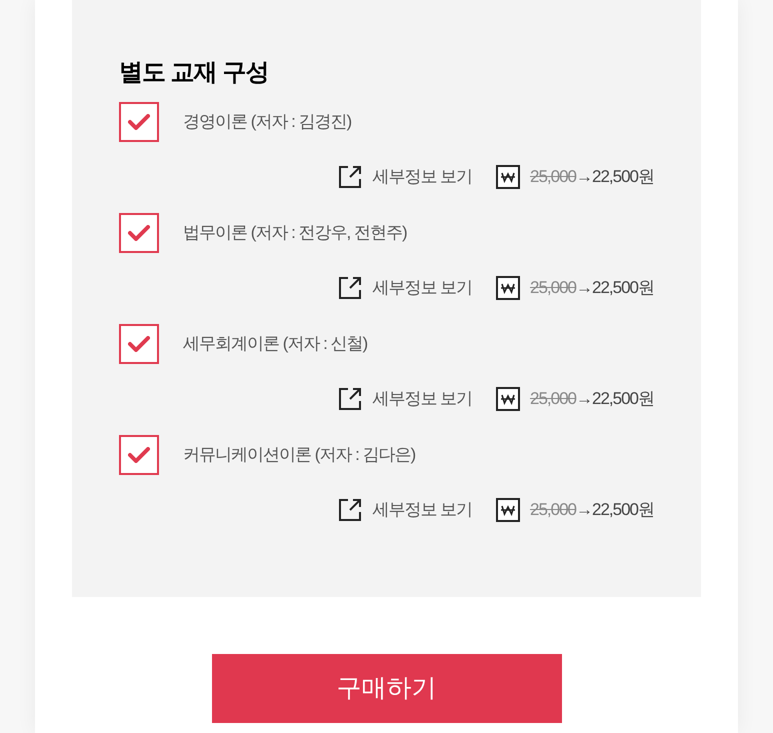 The height and width of the screenshot is (733, 773). Describe the element at coordinates (275, 344) in the screenshot. I see `book-title: 세무회계이론 (저자 : 신철)` at that location.